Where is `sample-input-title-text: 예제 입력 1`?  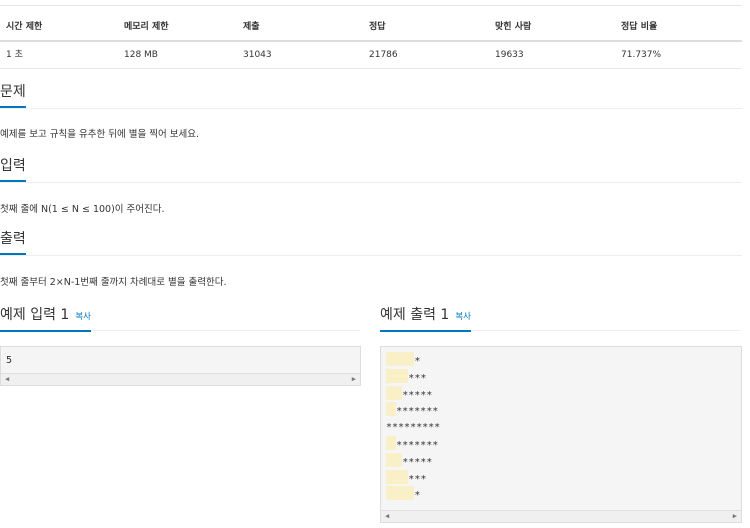 sample-input-title-text: 예제 입력 1 is located at coordinates (35, 315).